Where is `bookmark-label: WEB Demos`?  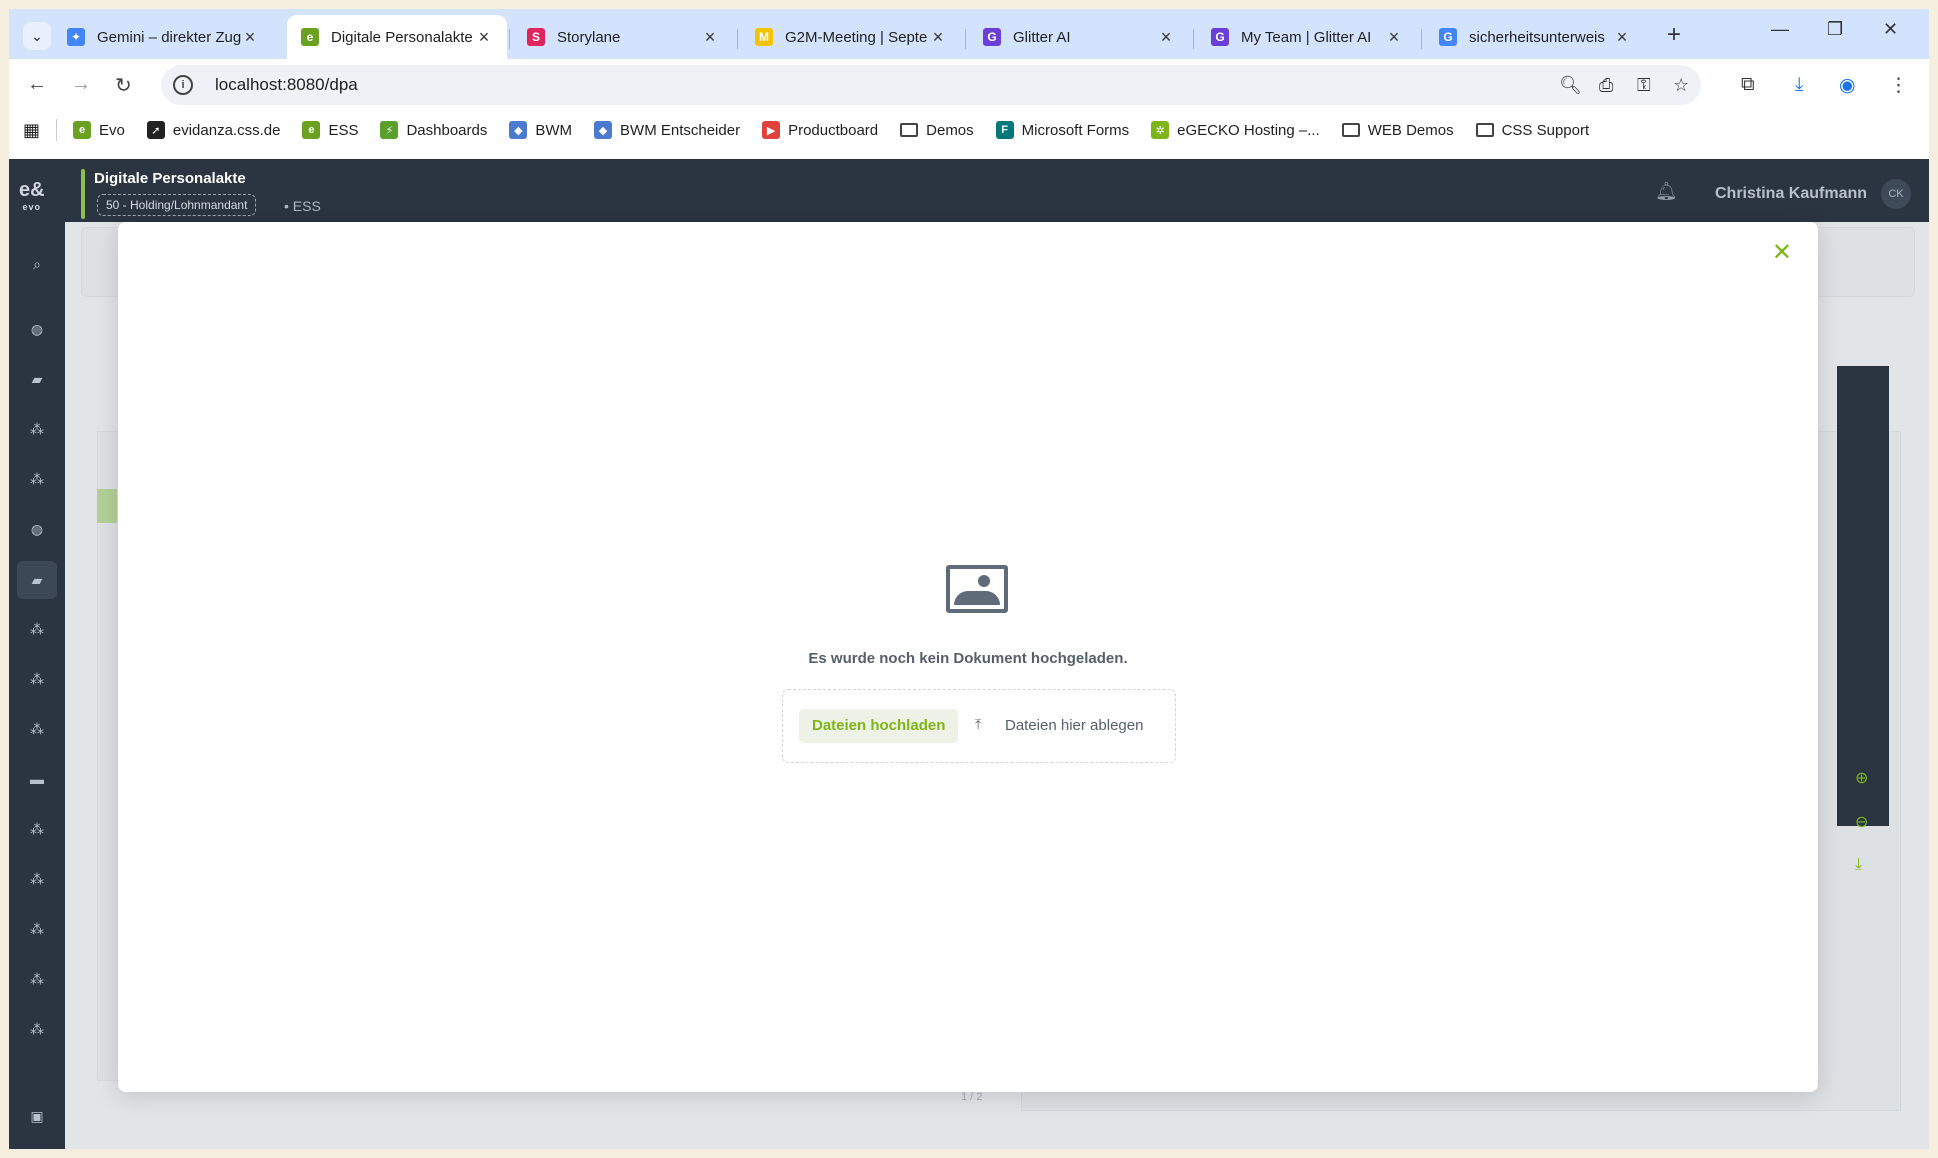 bookmark-label: WEB Demos is located at coordinates (1410, 130).